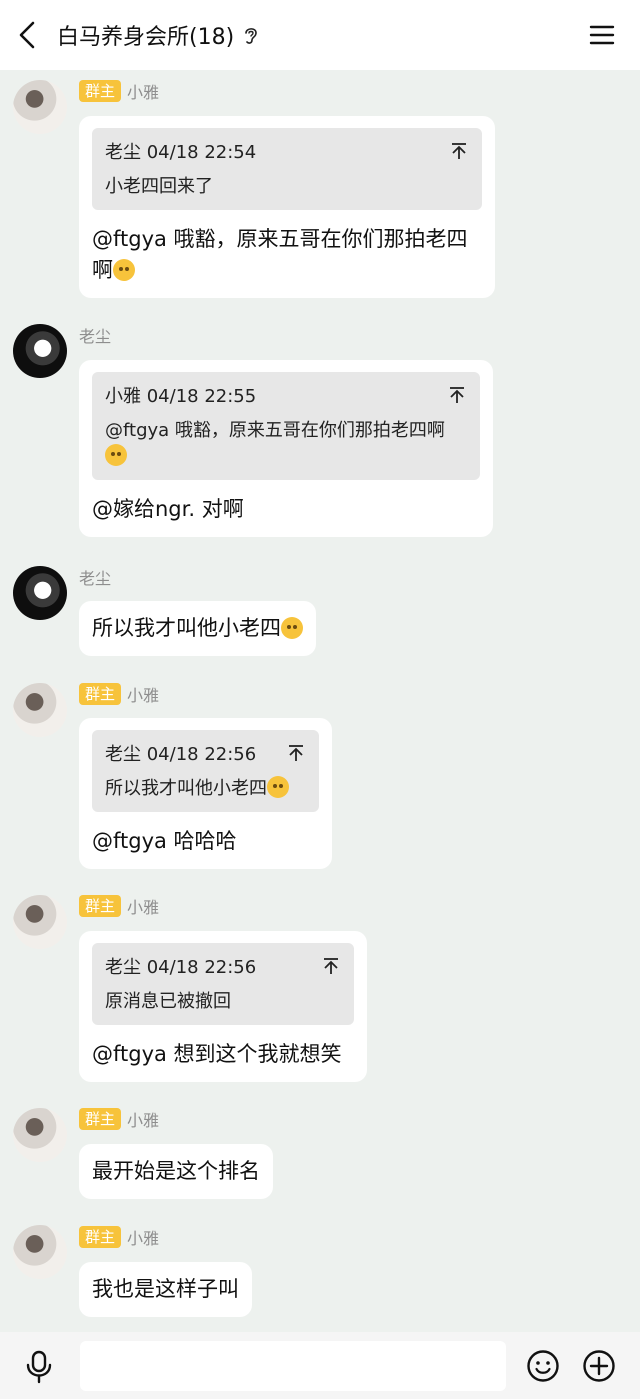 The height and width of the screenshot is (1399, 640). I want to click on message-text: @ftgya 哈哈哈, so click(164, 841).